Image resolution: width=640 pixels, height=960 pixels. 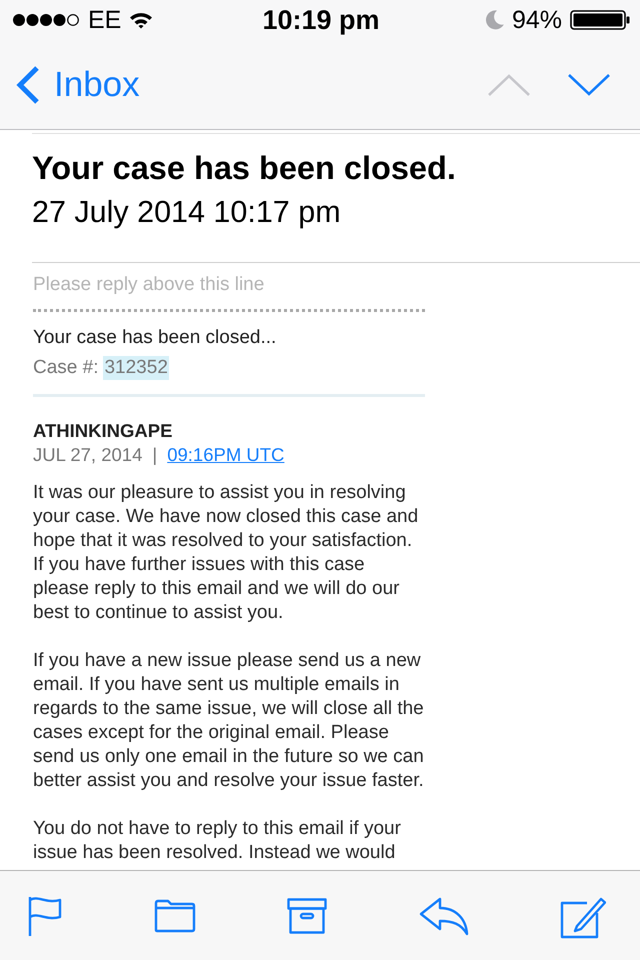 I want to click on moon-icon, so click(x=495, y=20).